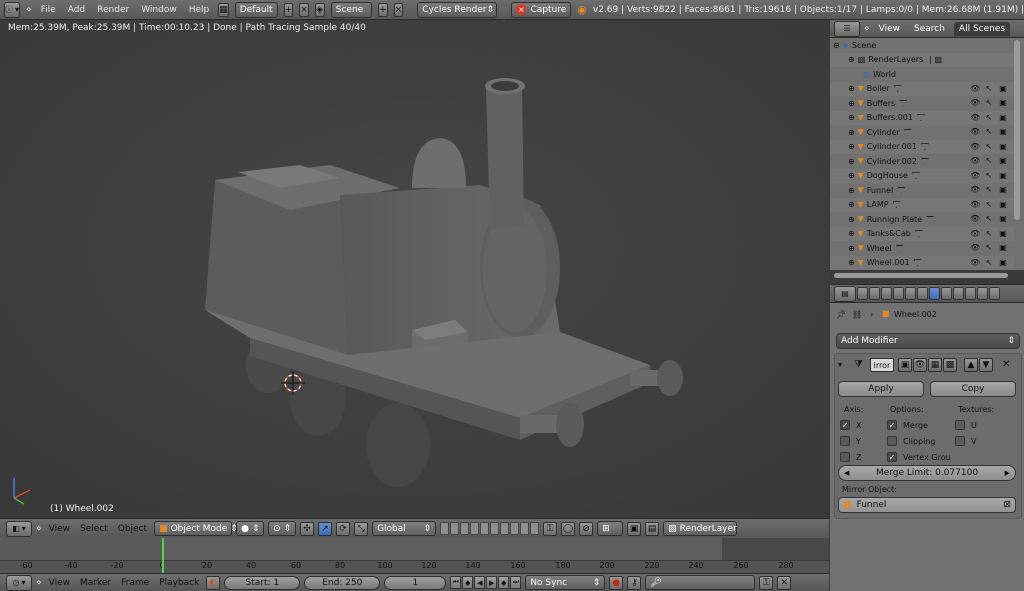 This screenshot has width=1024, height=591. What do you see at coordinates (922, 74) in the screenshot?
I see `outliner-item: ◍ World` at bounding box center [922, 74].